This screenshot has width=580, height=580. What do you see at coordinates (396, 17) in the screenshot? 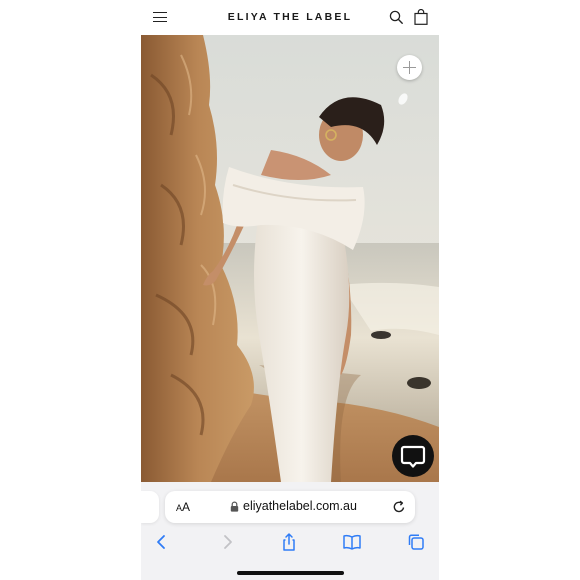
I see `search-icon` at bounding box center [396, 17].